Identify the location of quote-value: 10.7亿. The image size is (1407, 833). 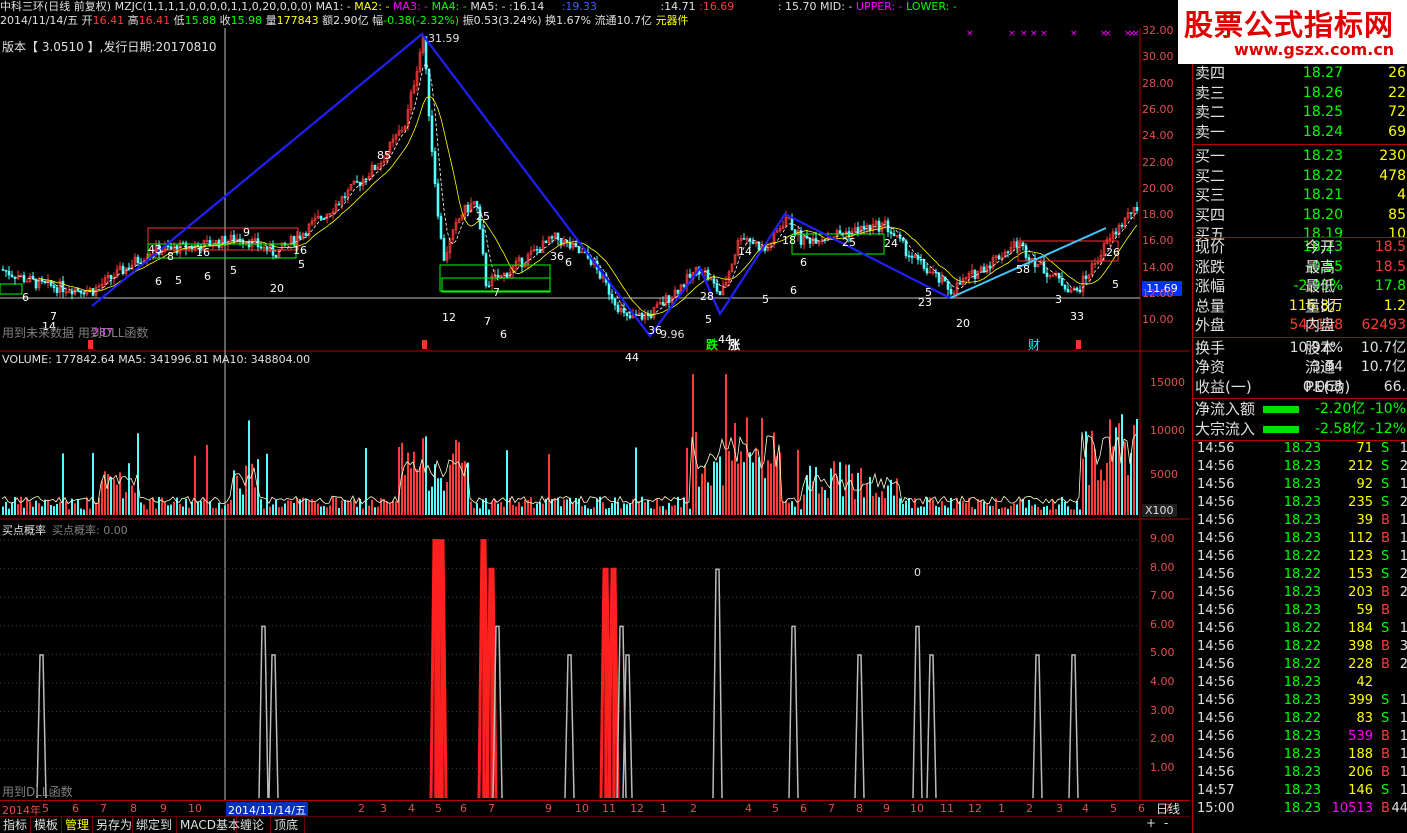
(1383, 367).